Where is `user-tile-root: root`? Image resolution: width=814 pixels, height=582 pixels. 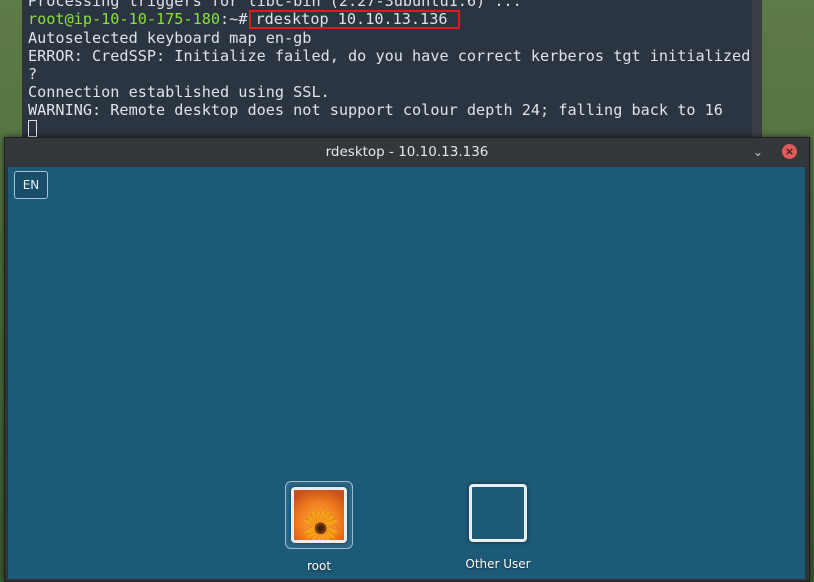 user-tile-root: root is located at coordinates (319, 527).